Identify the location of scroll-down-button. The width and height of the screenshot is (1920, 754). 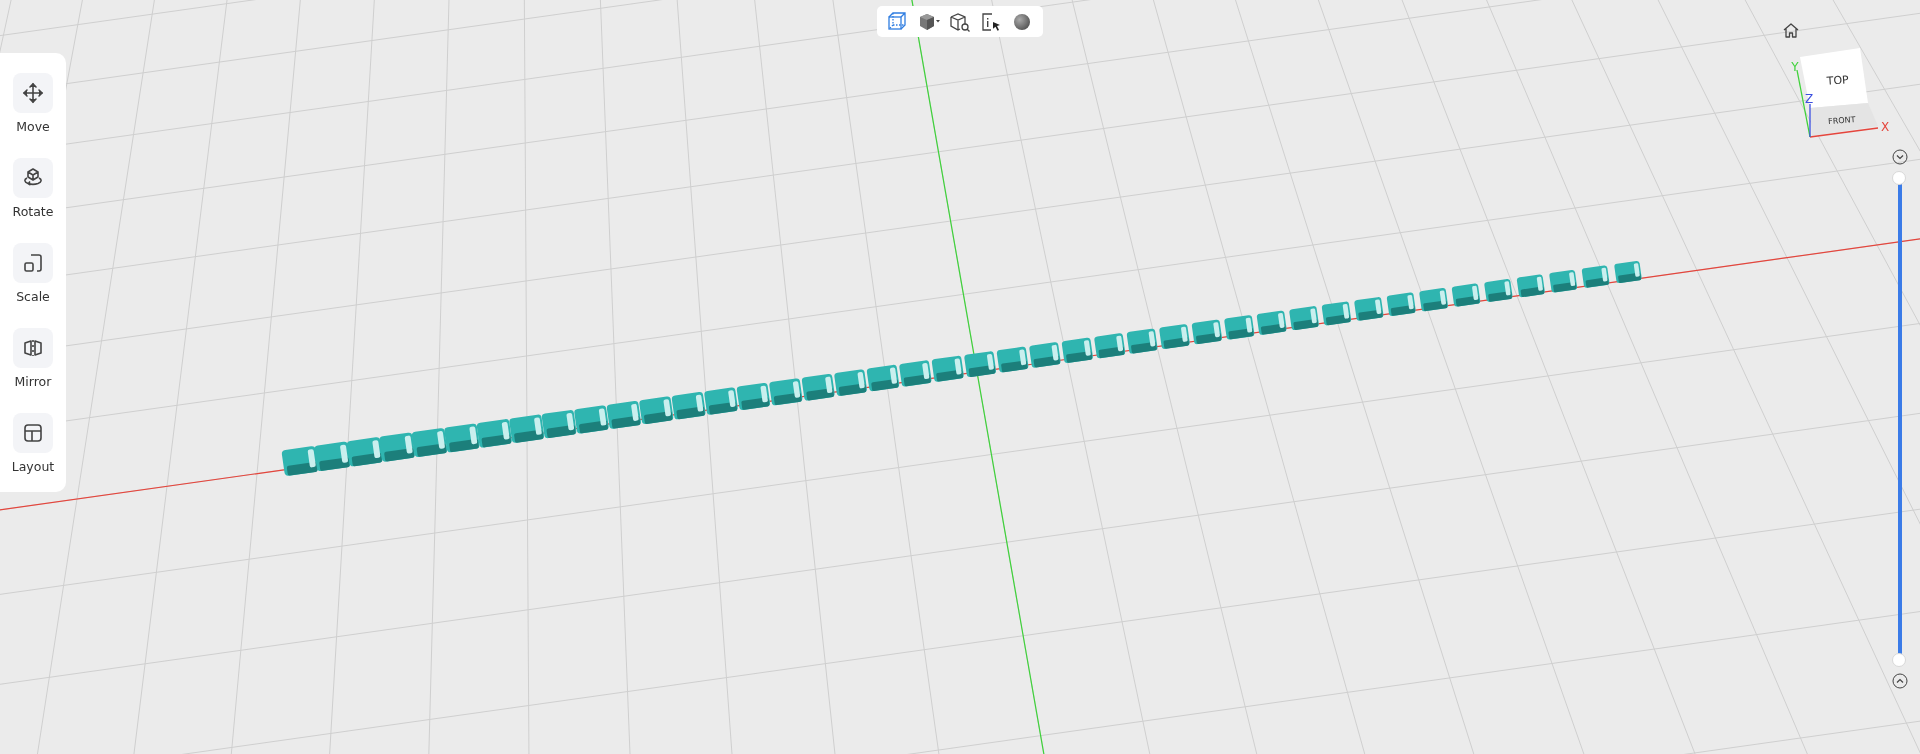
(1900, 157).